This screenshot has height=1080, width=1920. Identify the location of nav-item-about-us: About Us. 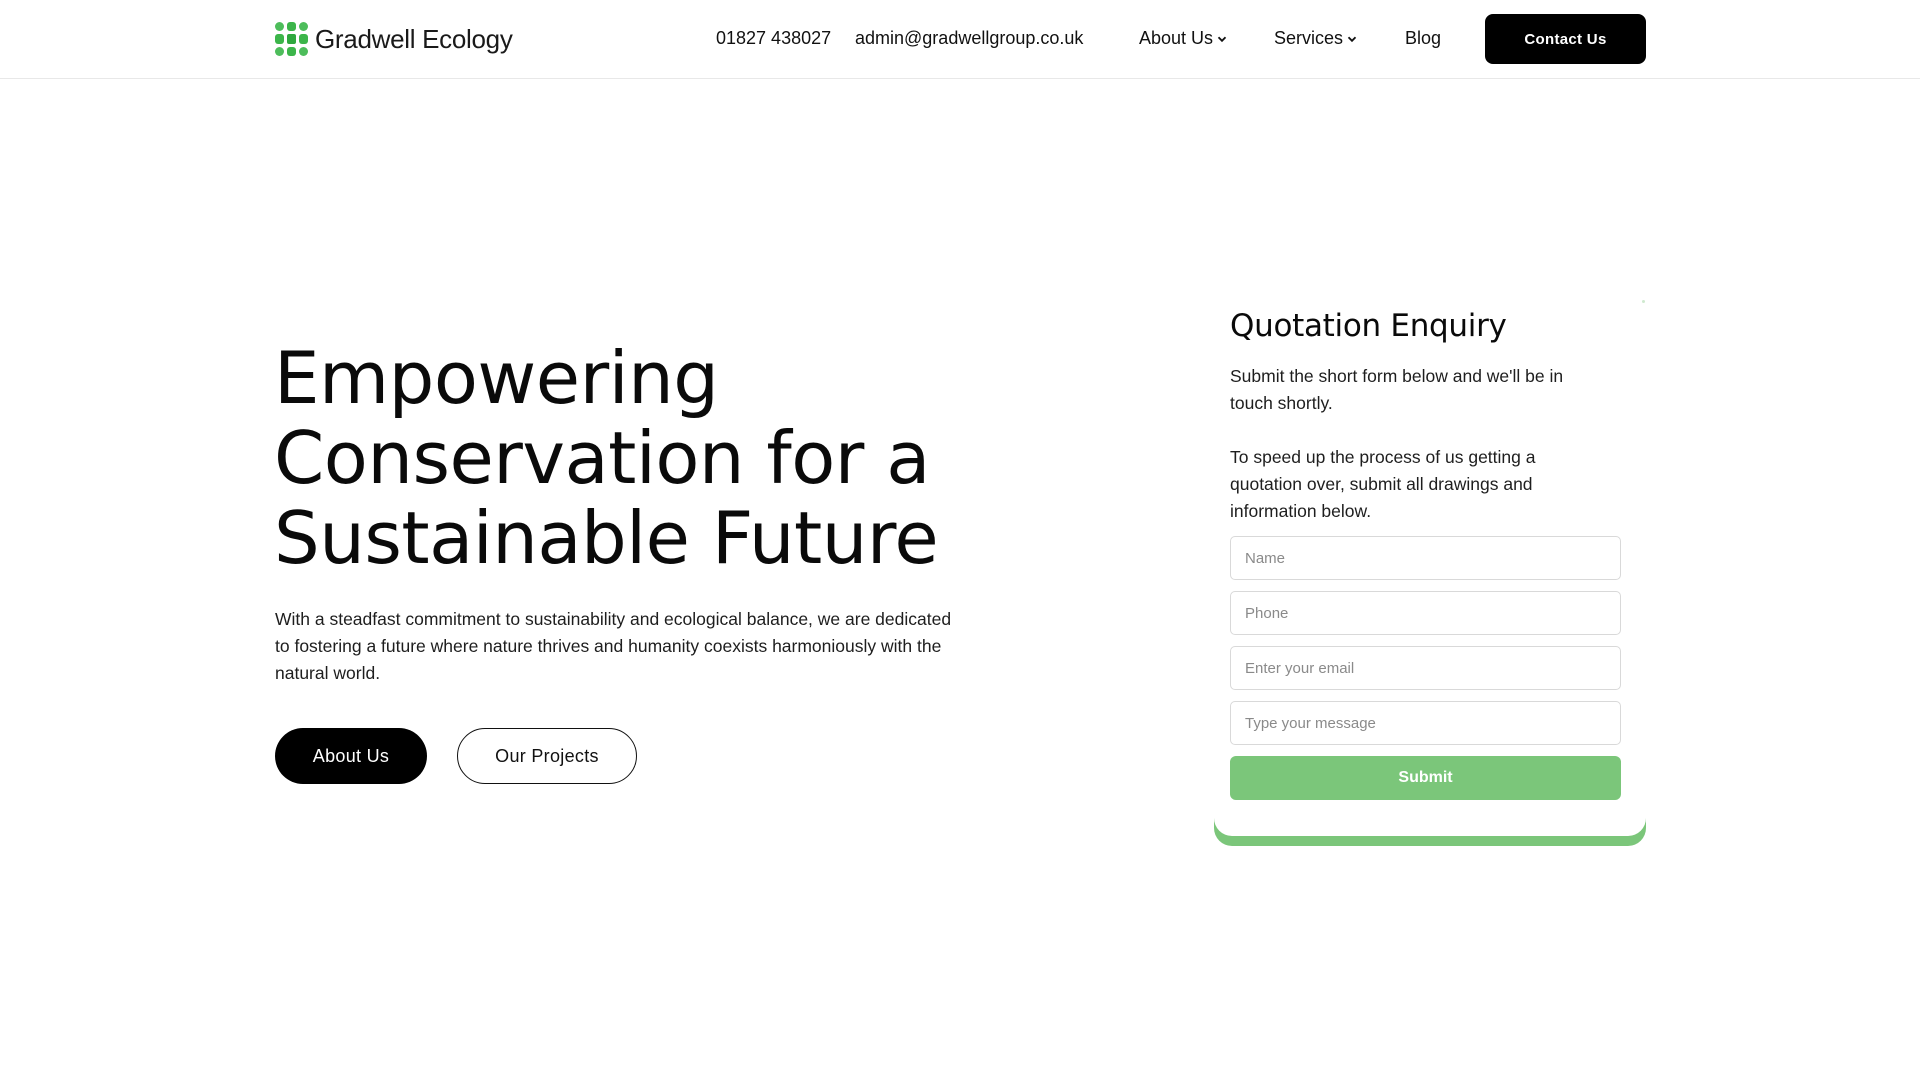
(1183, 38).